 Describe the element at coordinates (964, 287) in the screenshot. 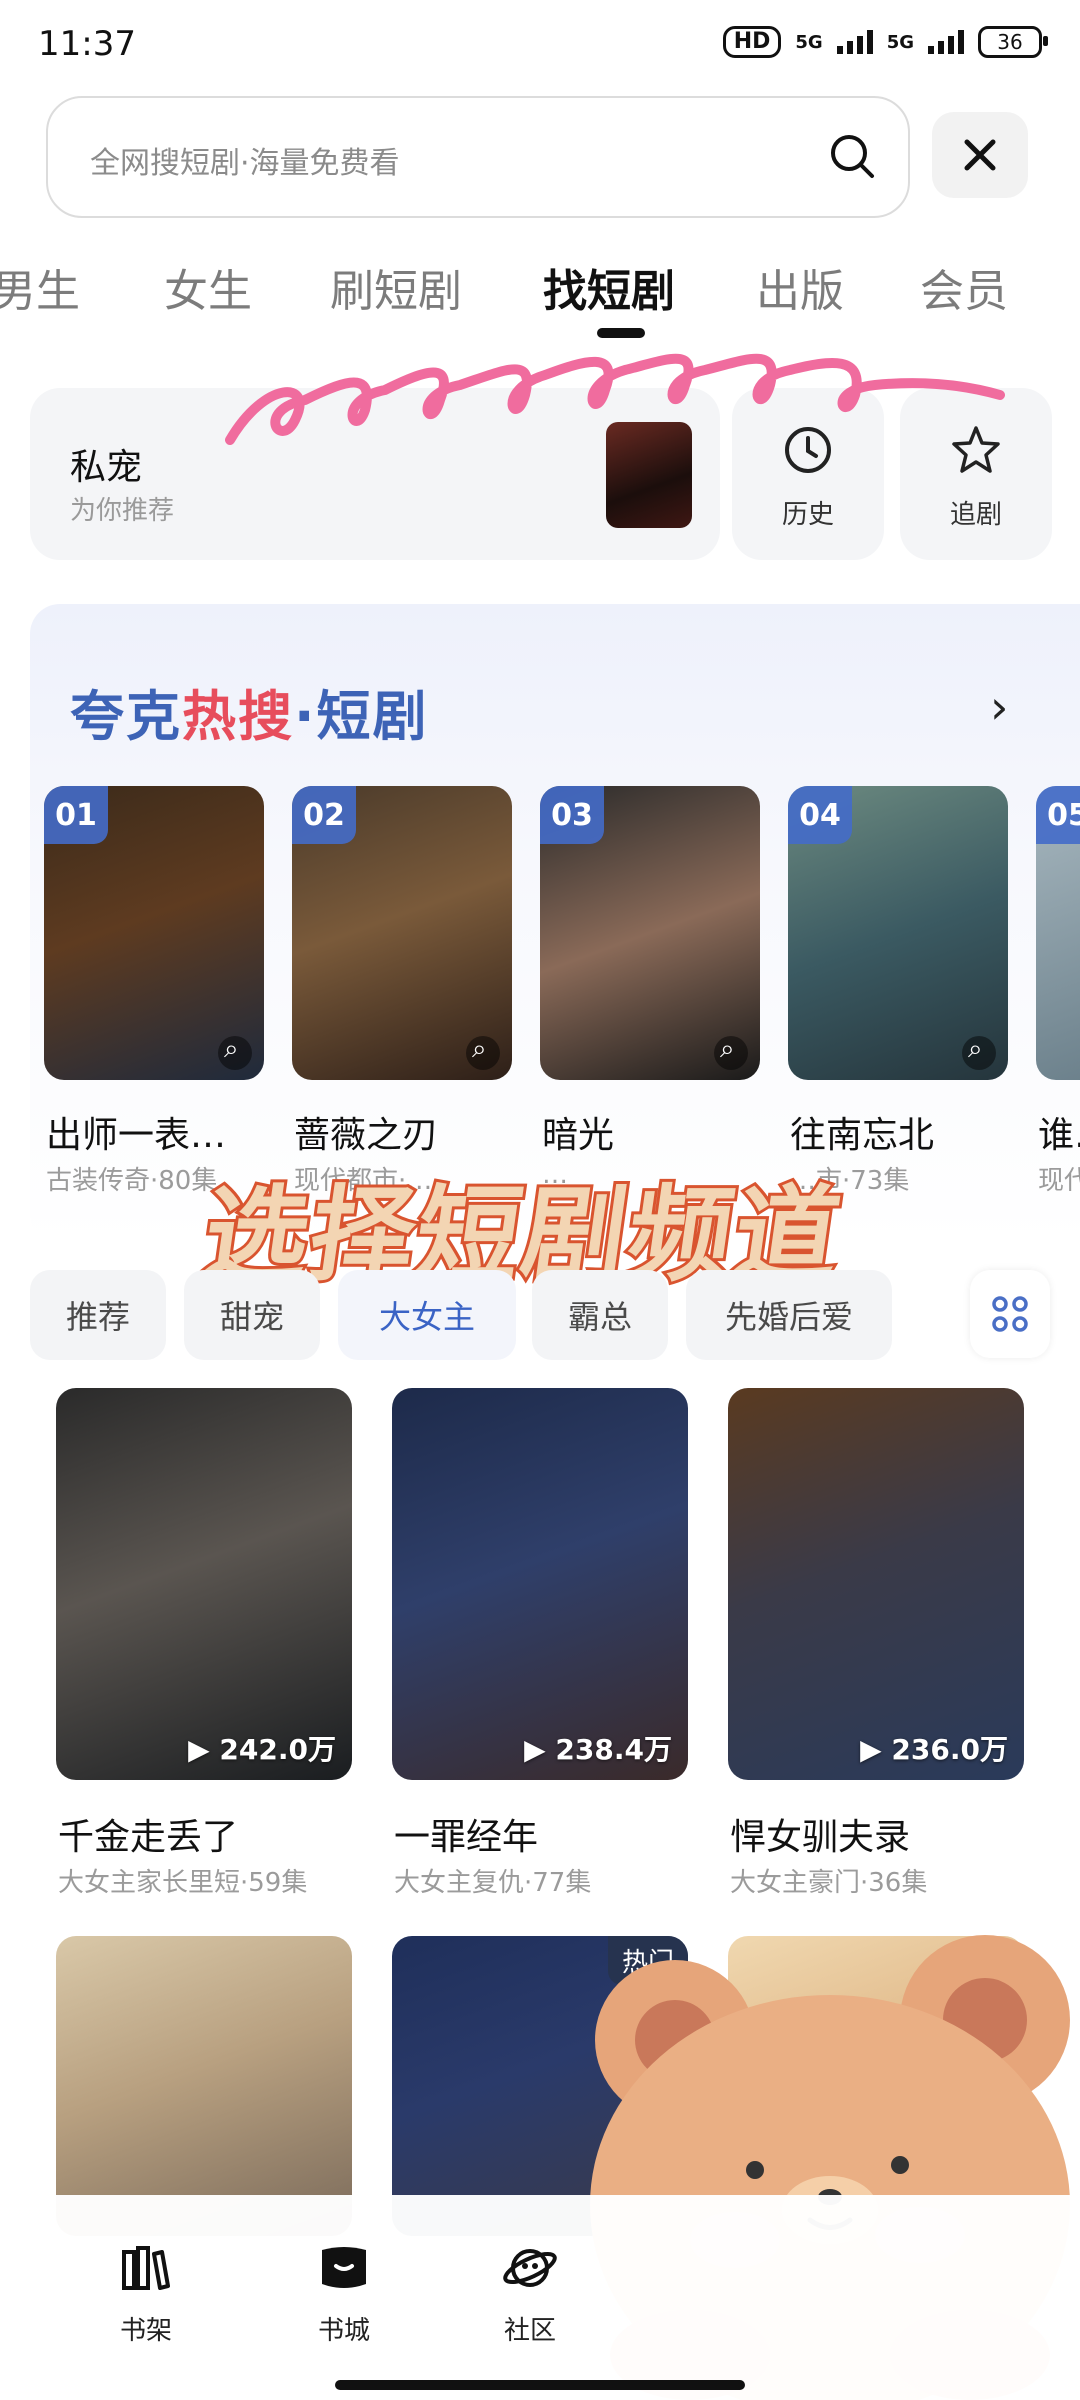

I see `tab-vip: 会员` at that location.